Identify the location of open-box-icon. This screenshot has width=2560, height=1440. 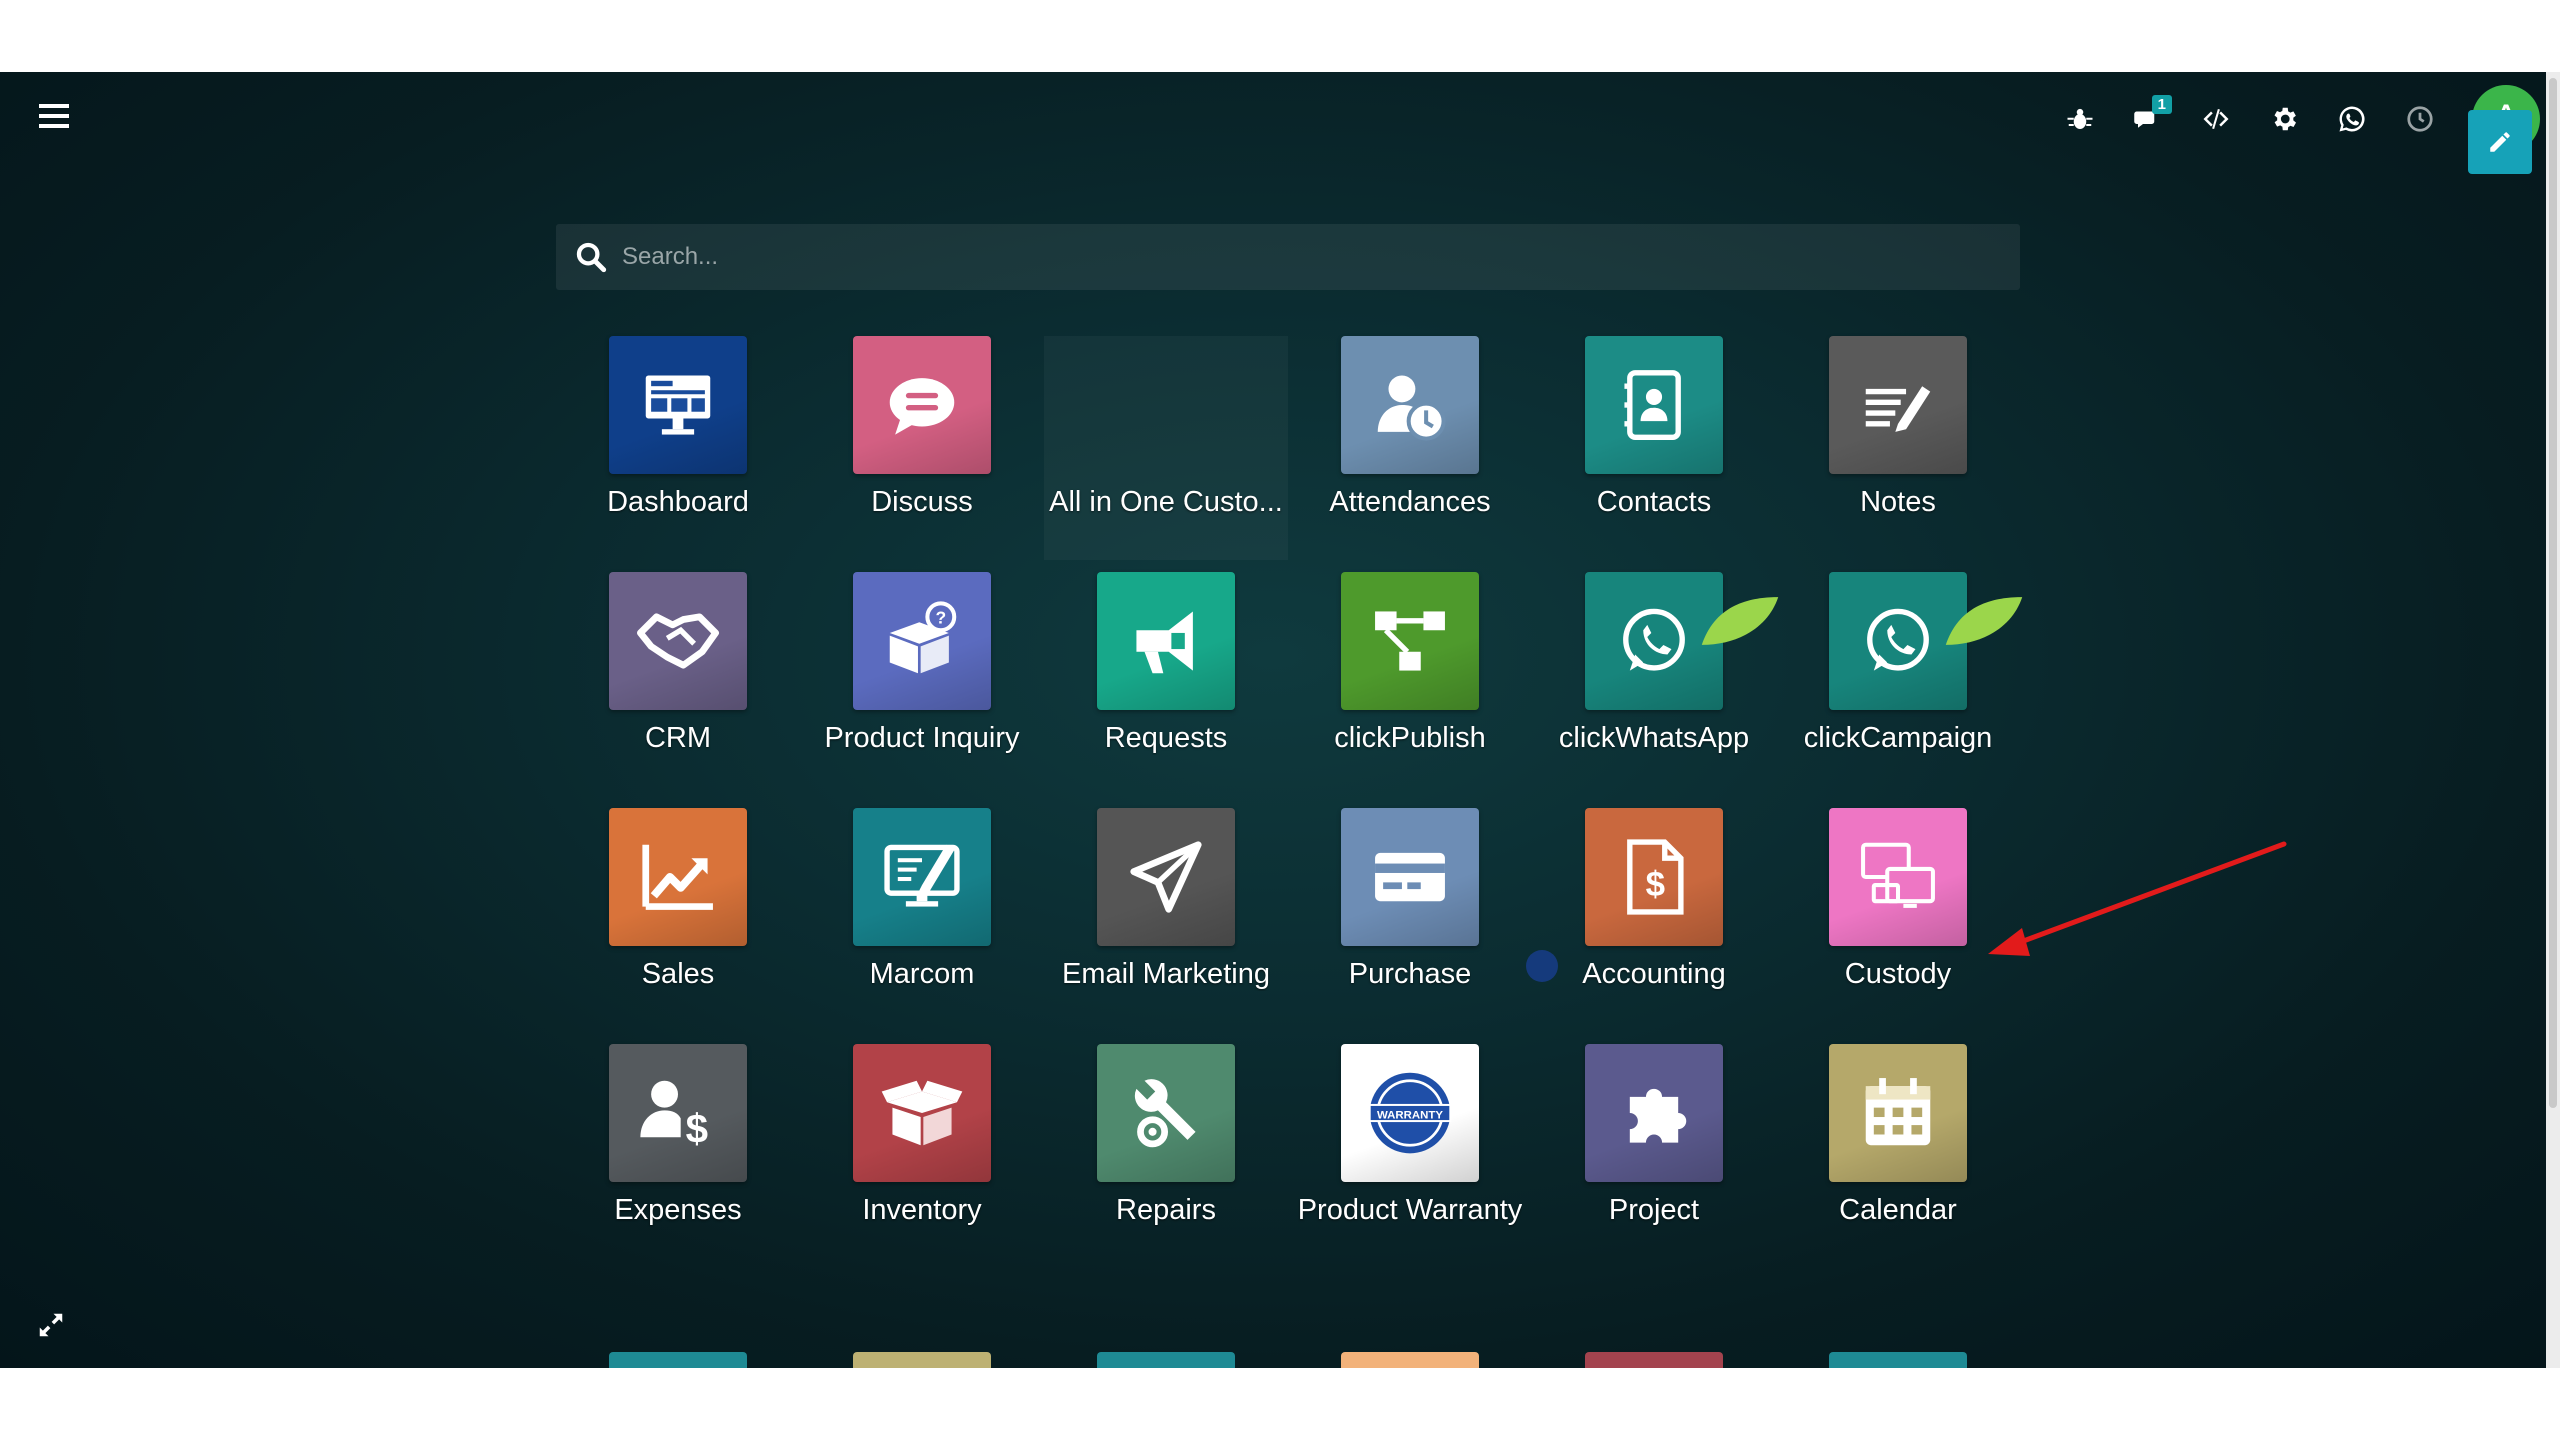
(922, 1113).